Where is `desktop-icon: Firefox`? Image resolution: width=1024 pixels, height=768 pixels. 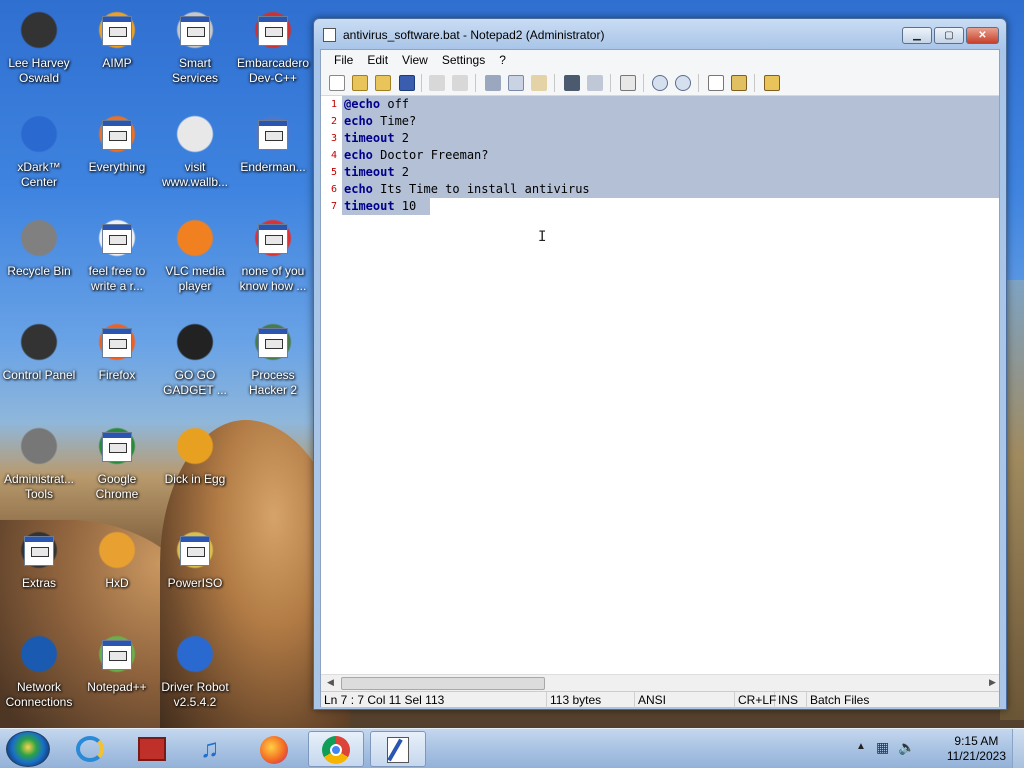 desktop-icon: Firefox is located at coordinates (117, 351).